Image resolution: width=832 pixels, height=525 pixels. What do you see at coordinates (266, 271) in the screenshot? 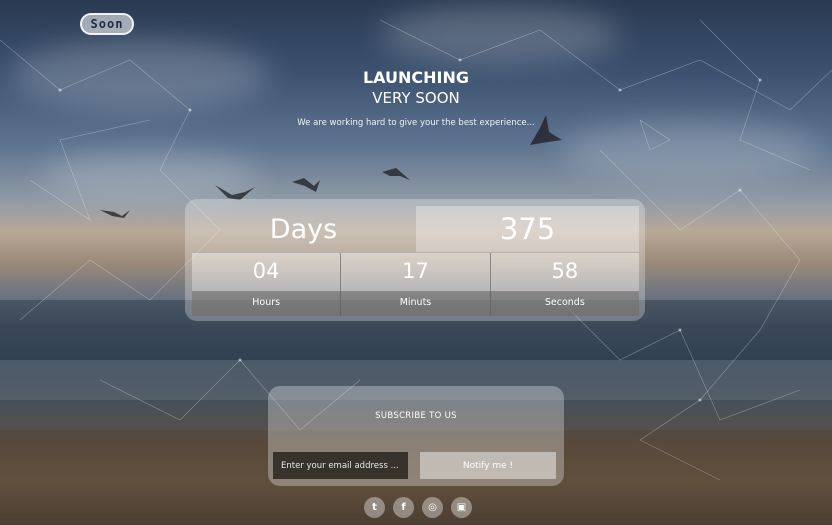
I see `hours-value: 04` at bounding box center [266, 271].